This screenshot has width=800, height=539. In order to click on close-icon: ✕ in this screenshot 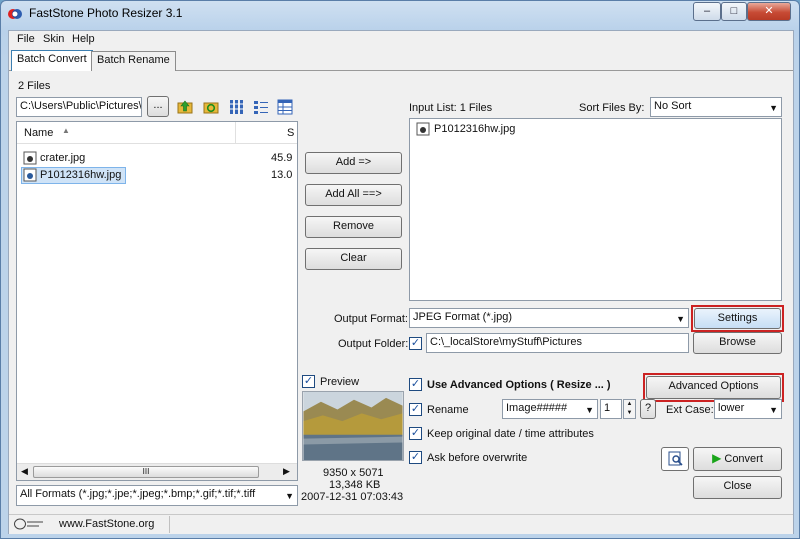, I will do `click(769, 11)`.